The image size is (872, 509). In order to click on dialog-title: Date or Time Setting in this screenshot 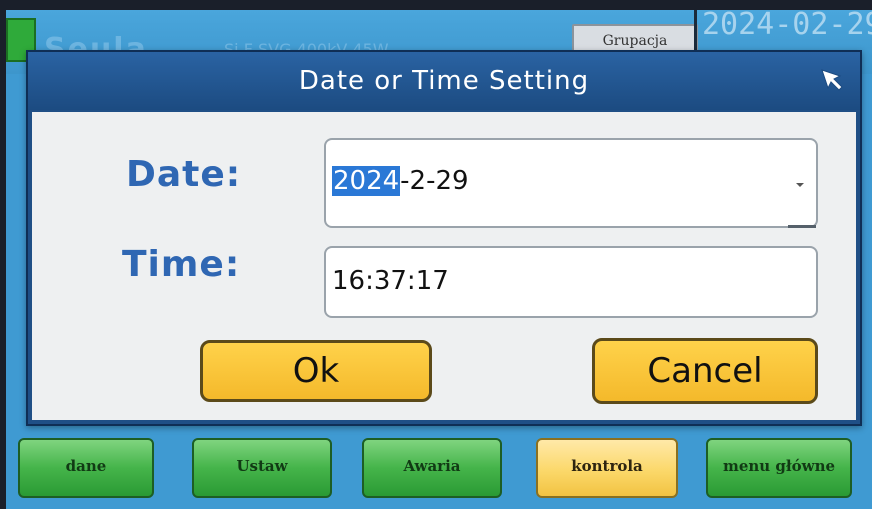, I will do `click(444, 81)`.